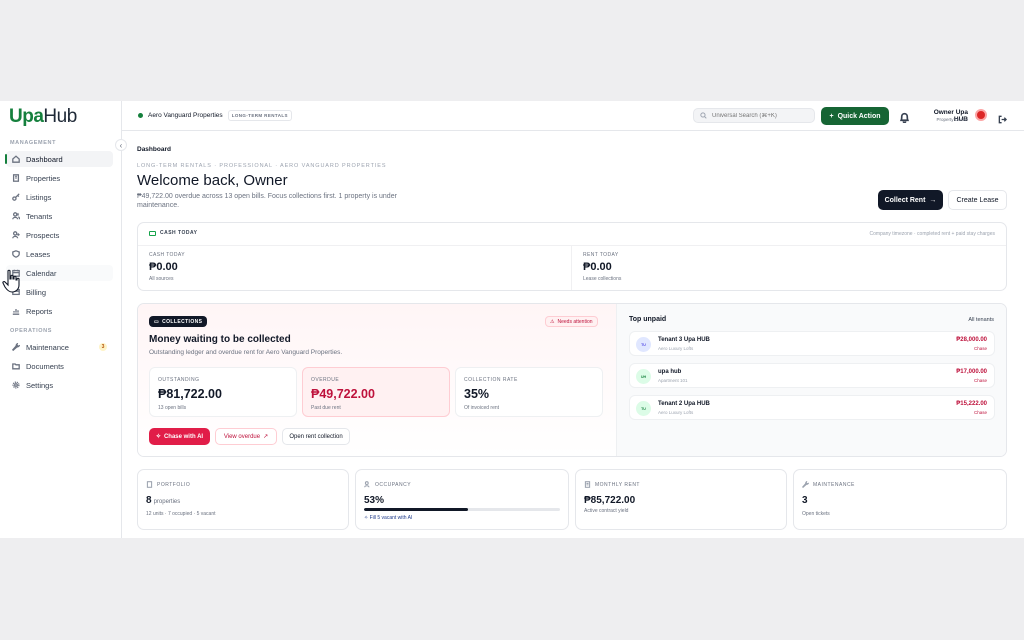 The width and height of the screenshot is (1024, 640). What do you see at coordinates (157, 321) in the screenshot?
I see `wallet-icon: ▭` at bounding box center [157, 321].